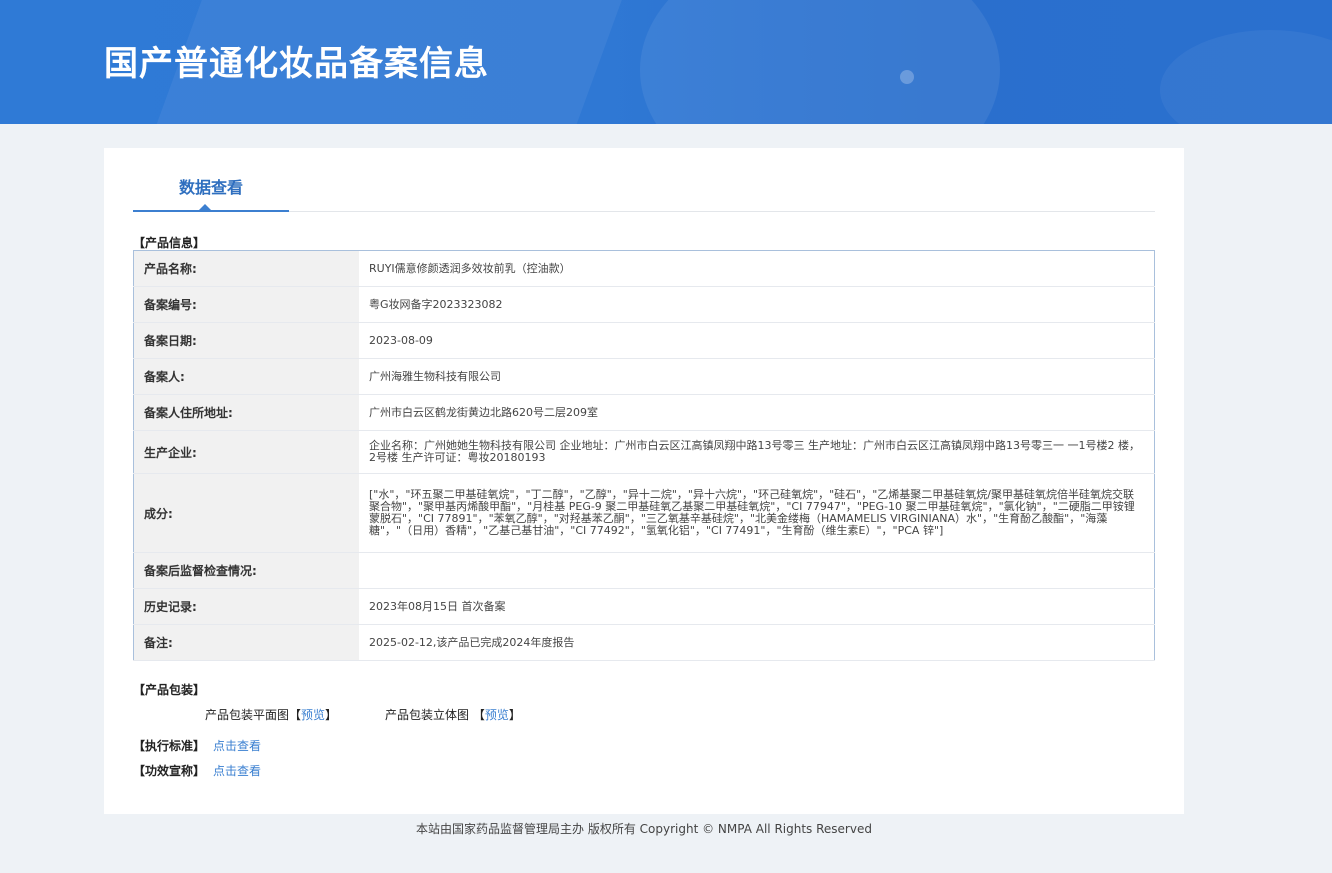  Describe the element at coordinates (757, 412) in the screenshot. I see `row-value: 广州市白云区鹤龙街黄边北路620号二层209室` at that location.